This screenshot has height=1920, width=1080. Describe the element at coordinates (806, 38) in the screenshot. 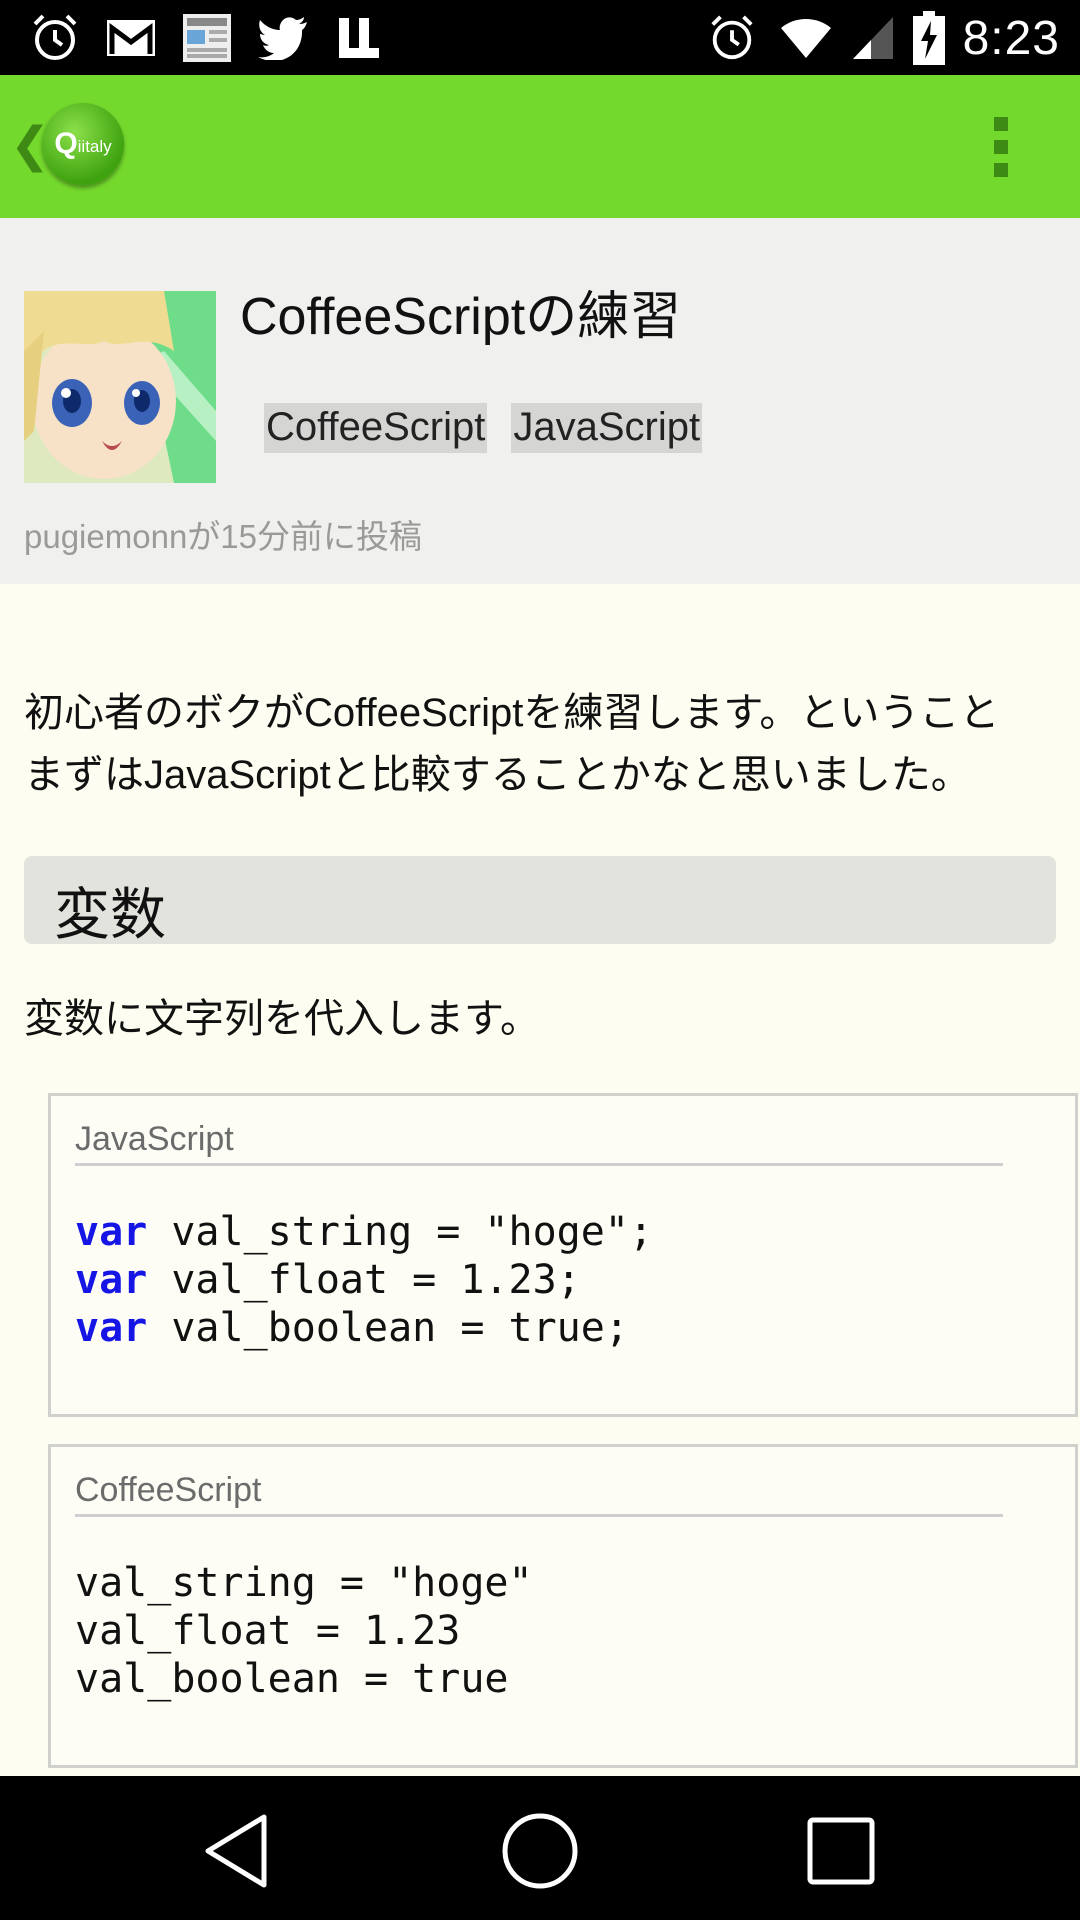

I see `wifi-icon` at that location.